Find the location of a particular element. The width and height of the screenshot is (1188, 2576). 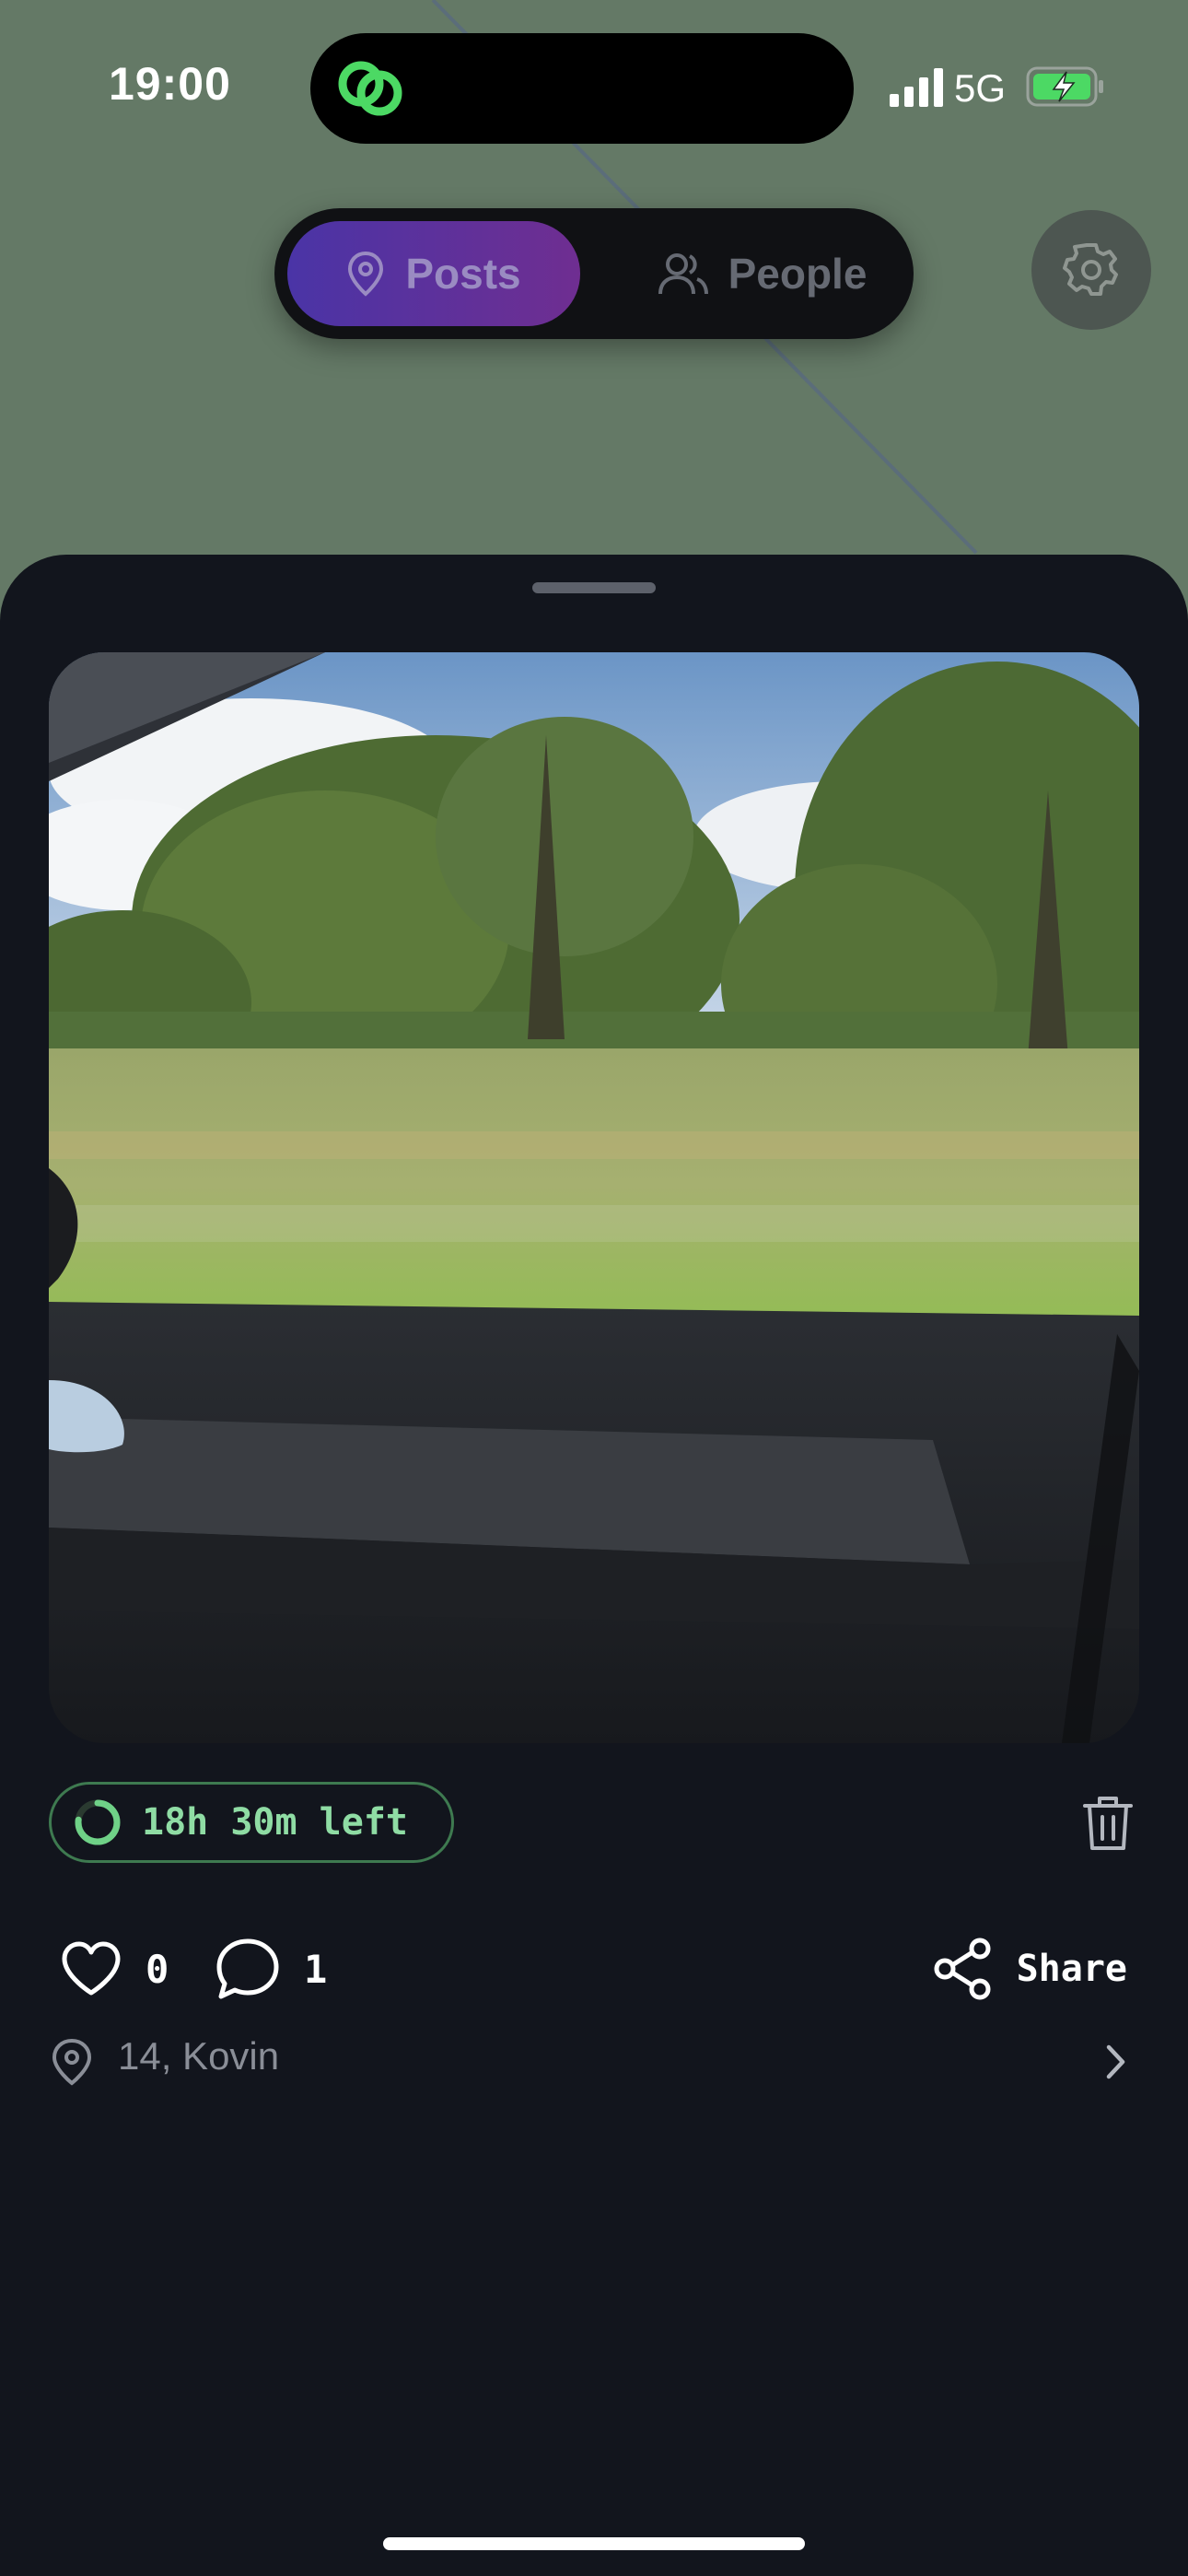

time-left-badge: 18h 30m left is located at coordinates (251, 1822).